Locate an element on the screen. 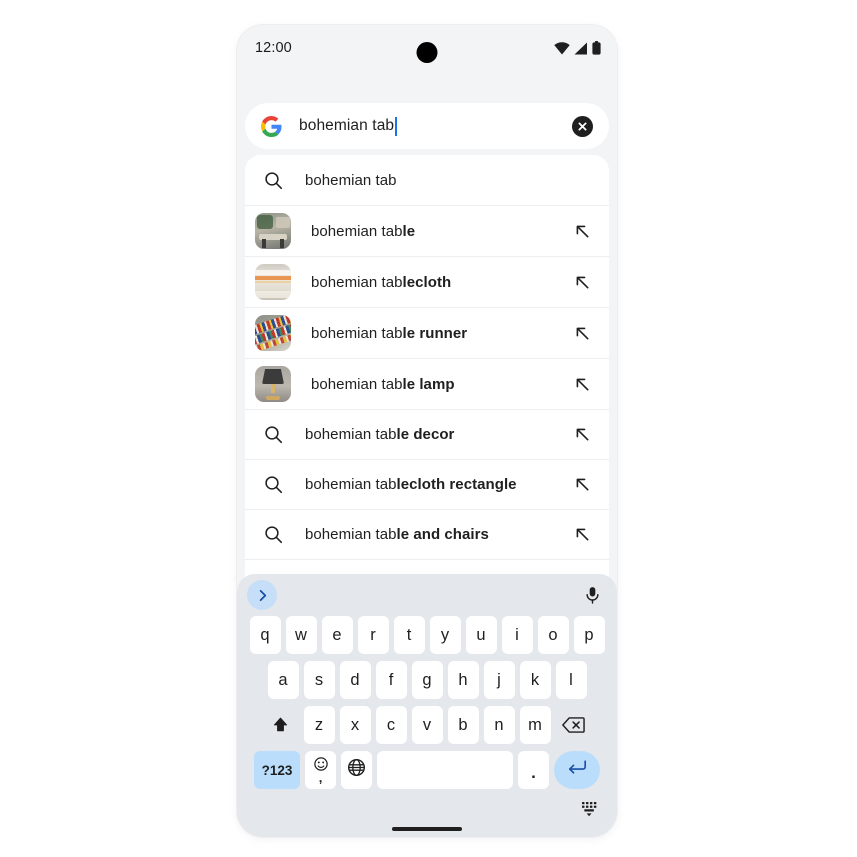 Image resolution: width=857 pixels, height=857 pixels. front-camera-punchhole is located at coordinates (427, 52).